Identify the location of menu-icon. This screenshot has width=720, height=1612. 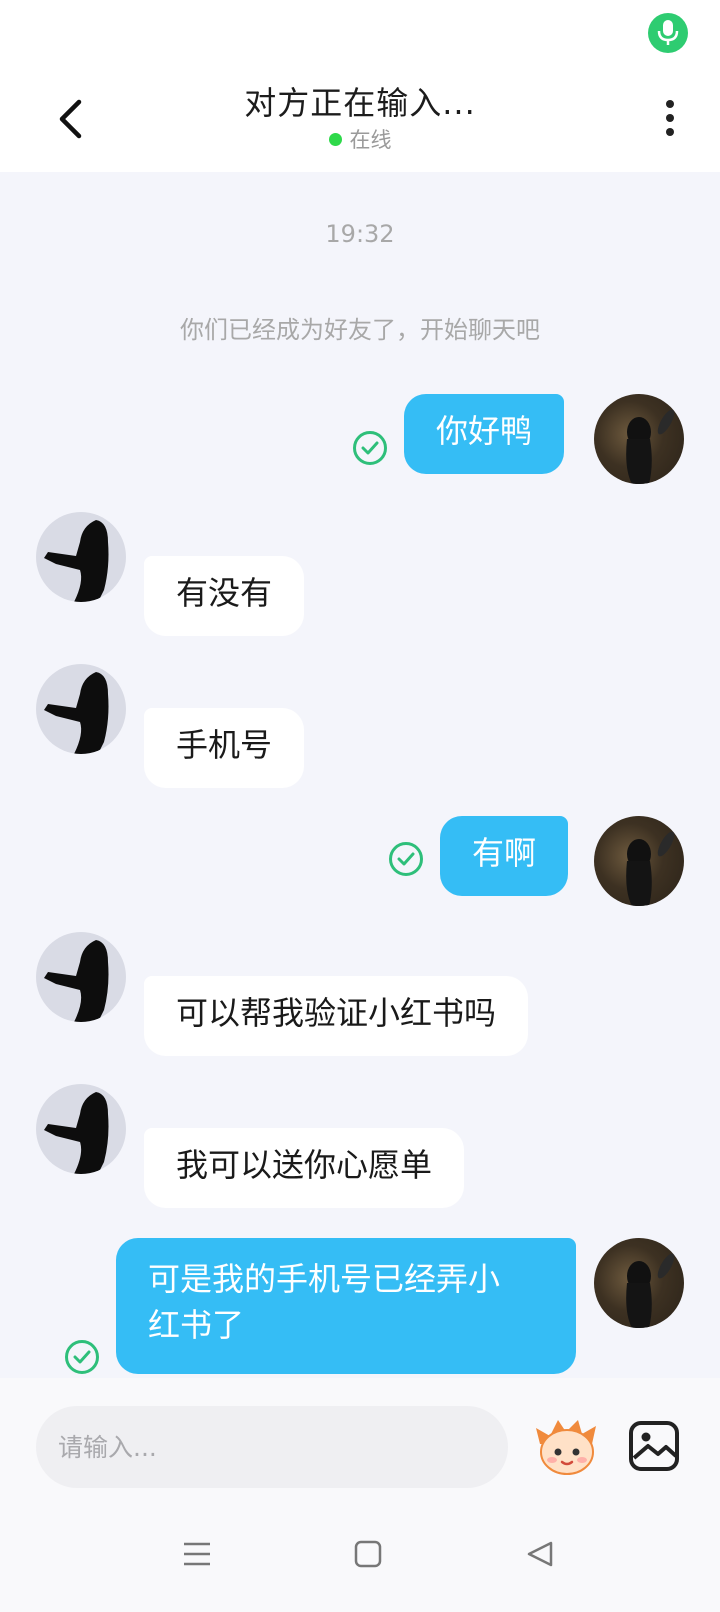
(197, 1554).